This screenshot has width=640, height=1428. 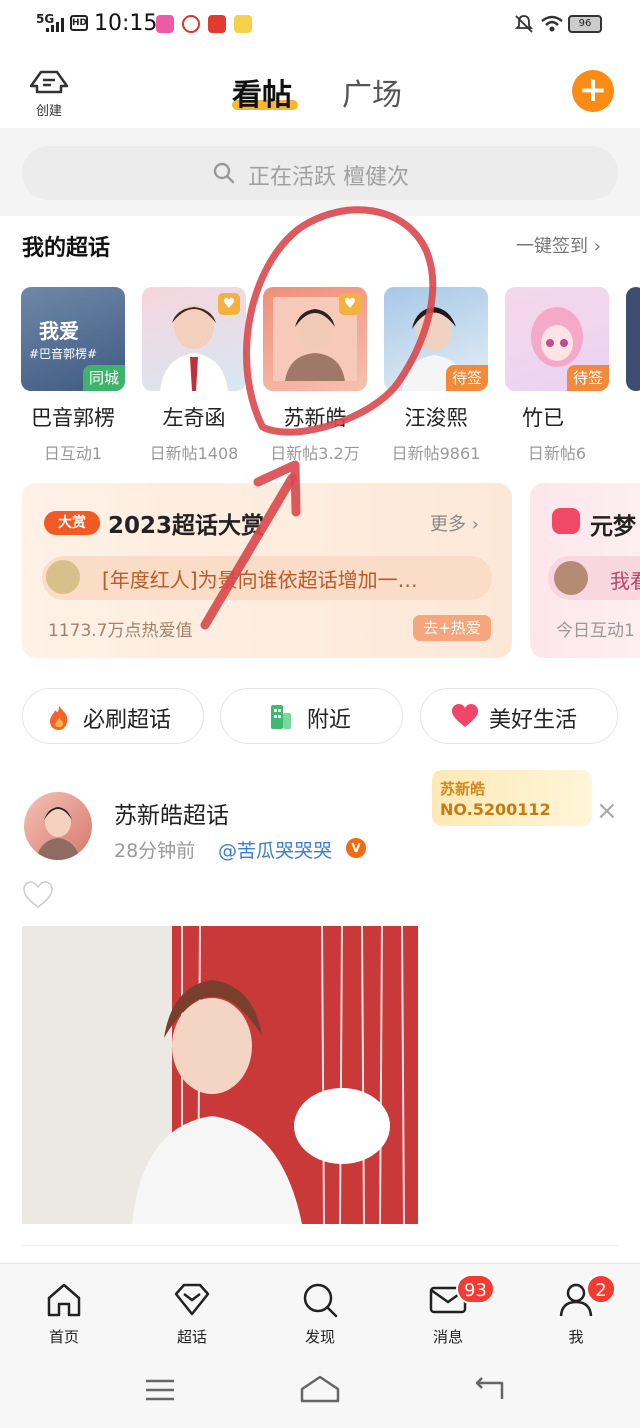 What do you see at coordinates (613, 527) in the screenshot?
I see `secondary-card-title: 元梦` at bounding box center [613, 527].